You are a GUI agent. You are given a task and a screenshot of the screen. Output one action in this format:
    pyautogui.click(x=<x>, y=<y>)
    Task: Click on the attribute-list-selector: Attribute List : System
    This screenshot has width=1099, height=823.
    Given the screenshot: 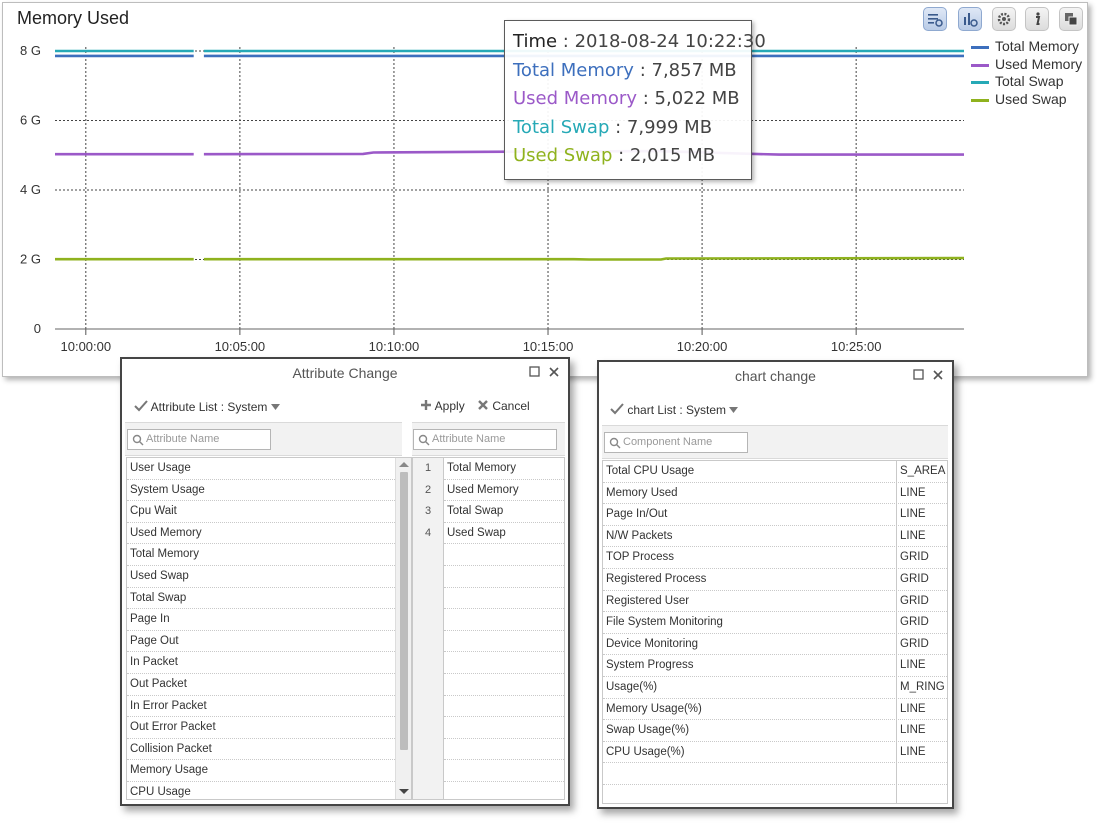 What is the action you would take?
    pyautogui.click(x=207, y=407)
    